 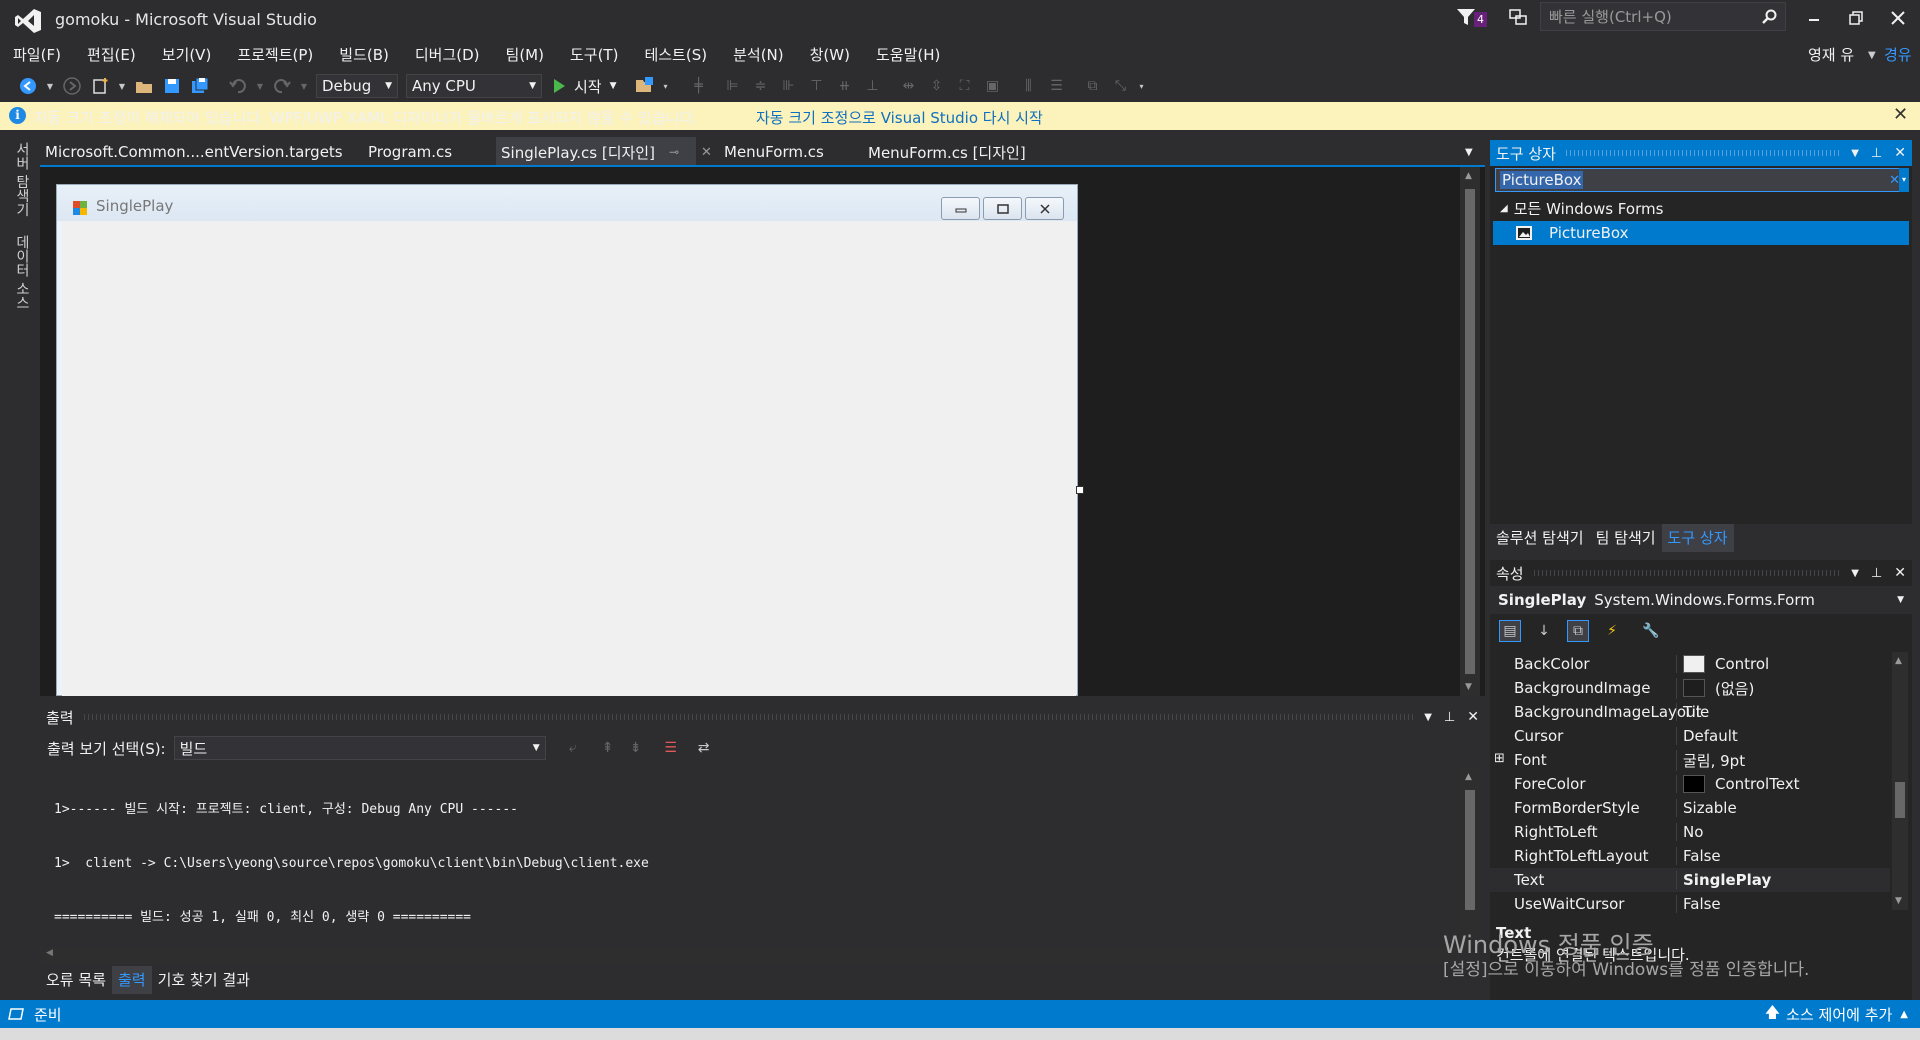 What do you see at coordinates (1690, 832) in the screenshot?
I see `property-row: RightToLeft No` at bounding box center [1690, 832].